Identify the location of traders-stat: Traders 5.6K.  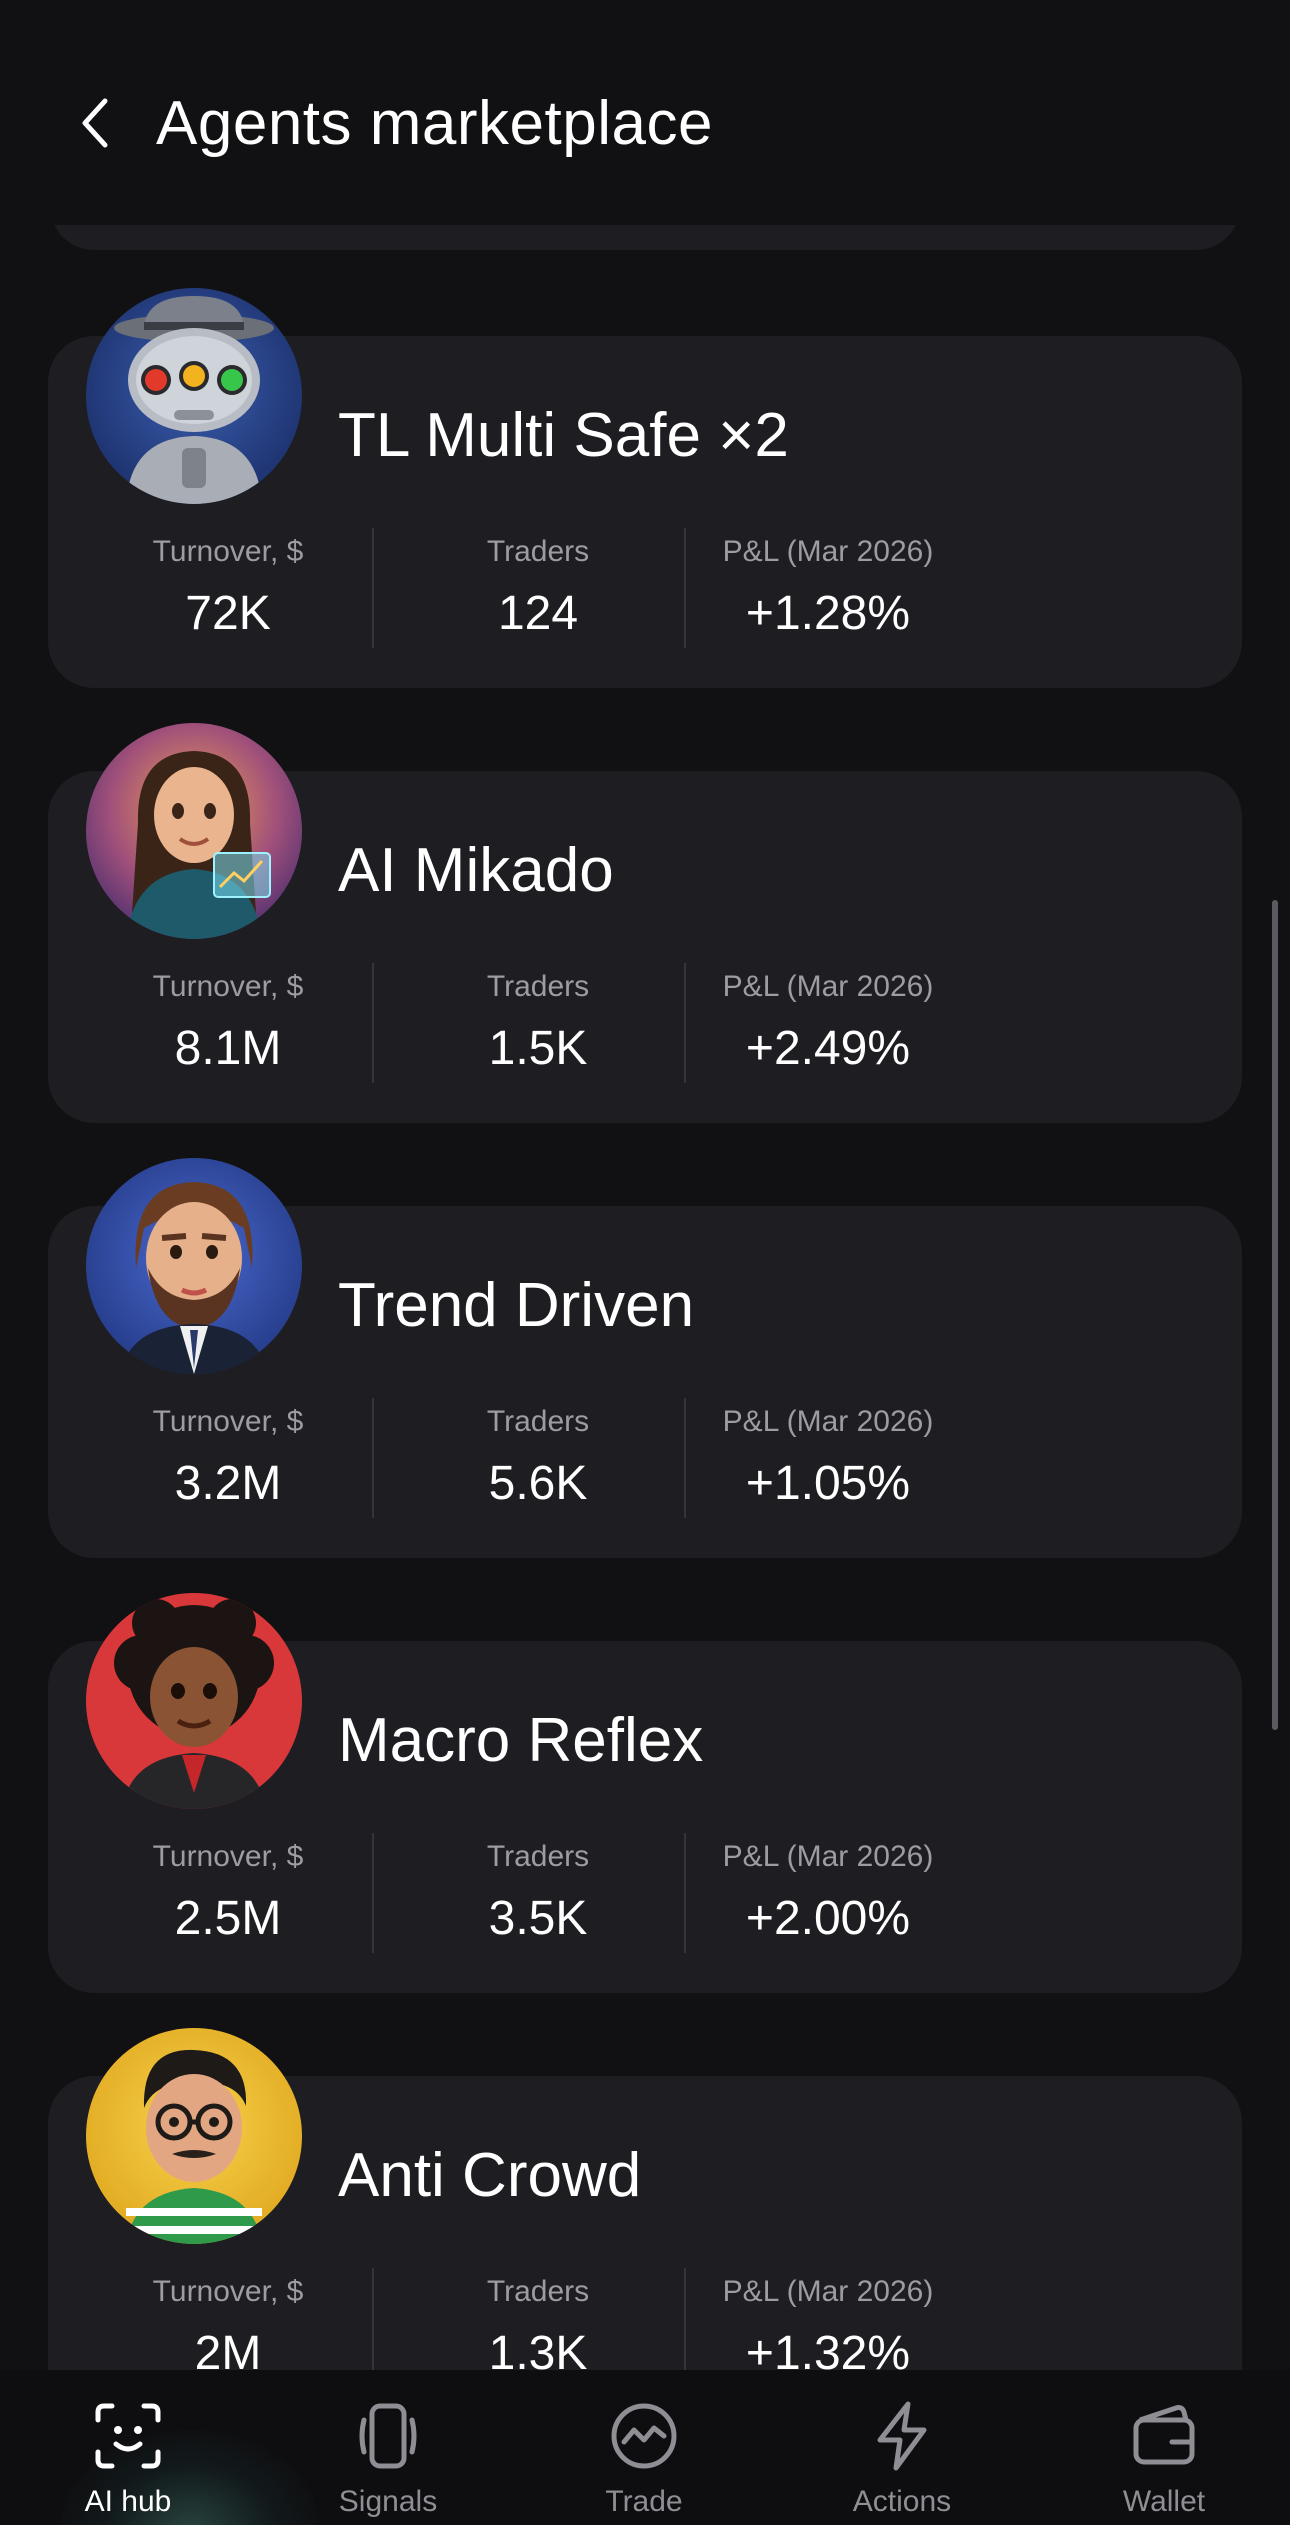
(538, 1458).